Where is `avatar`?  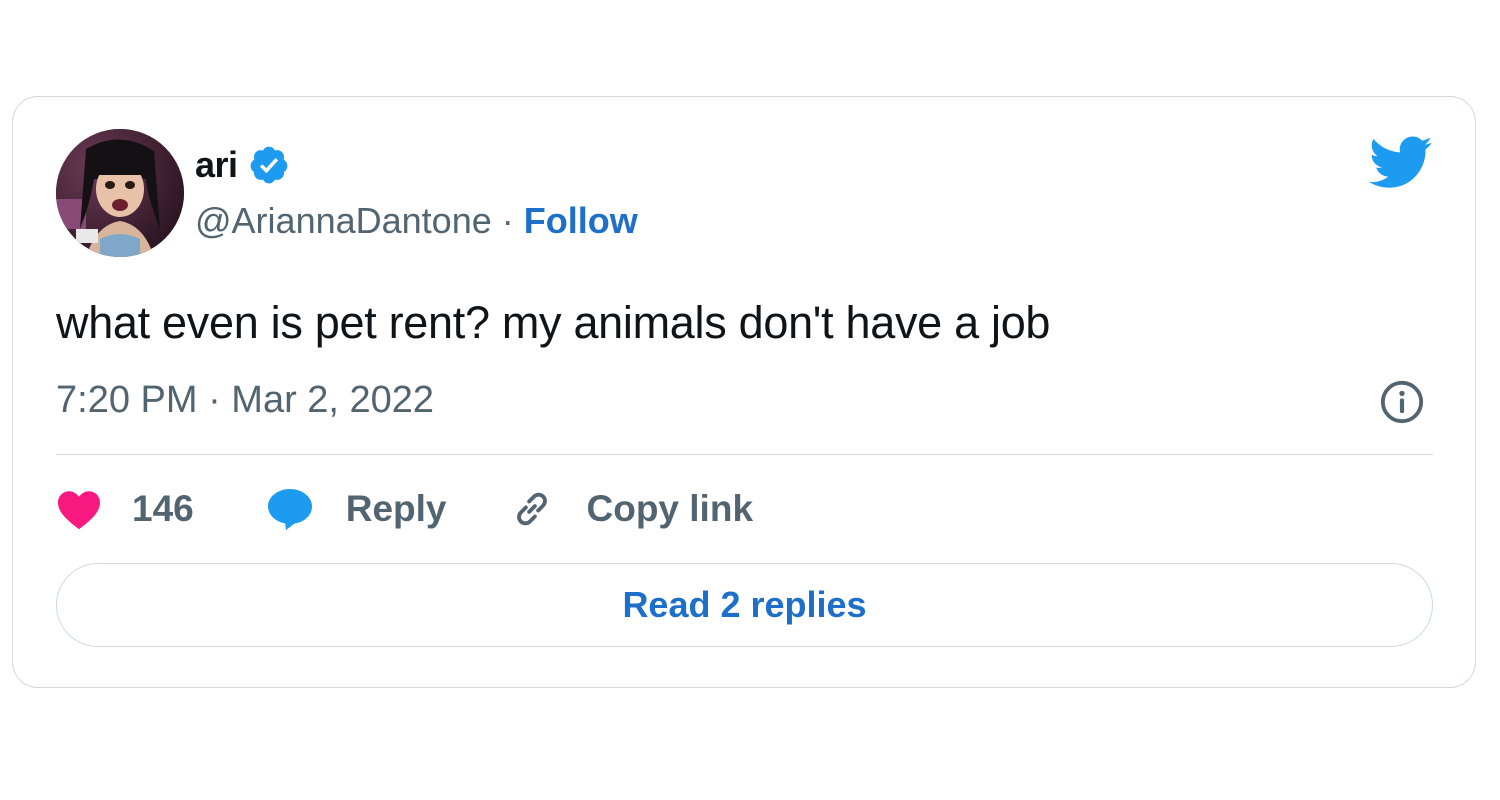
avatar is located at coordinates (120, 193).